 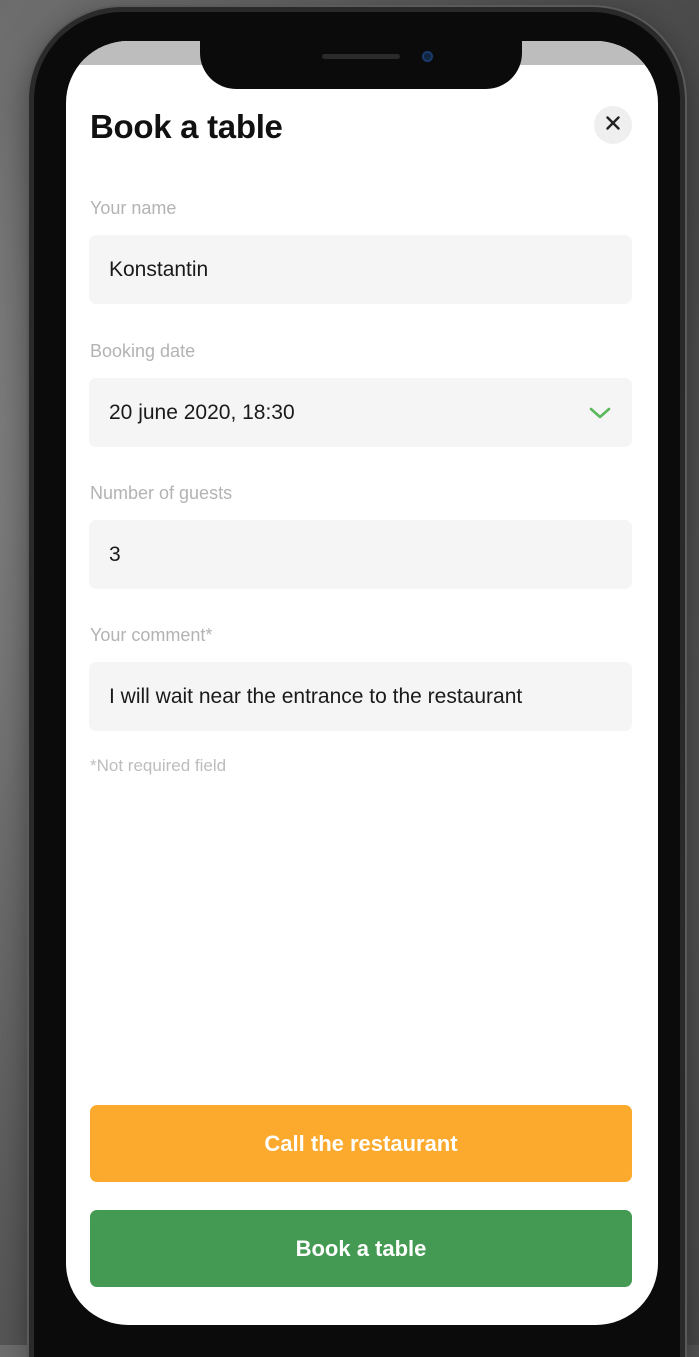 I want to click on power-button, so click(x=683, y=437).